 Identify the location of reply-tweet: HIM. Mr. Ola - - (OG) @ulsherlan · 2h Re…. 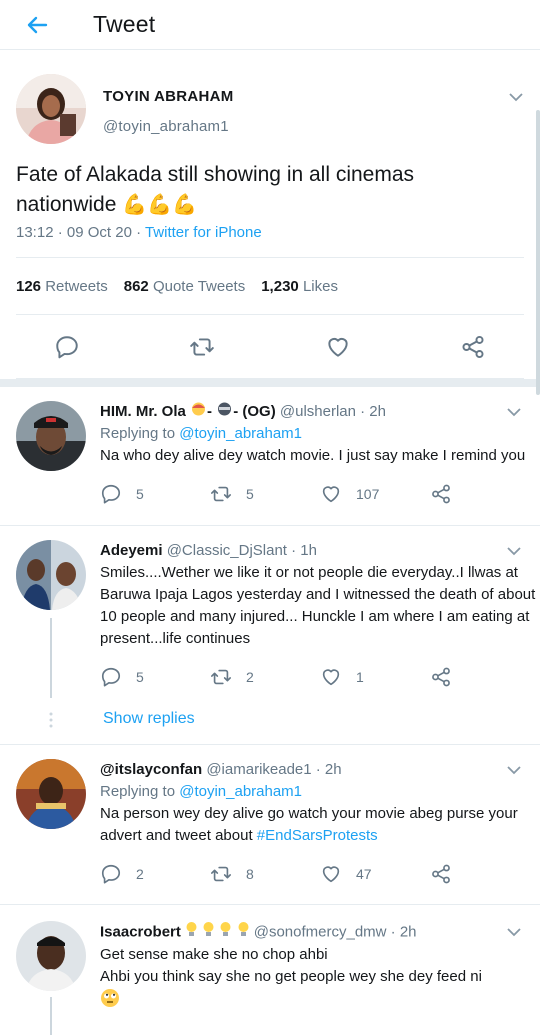
(270, 447).